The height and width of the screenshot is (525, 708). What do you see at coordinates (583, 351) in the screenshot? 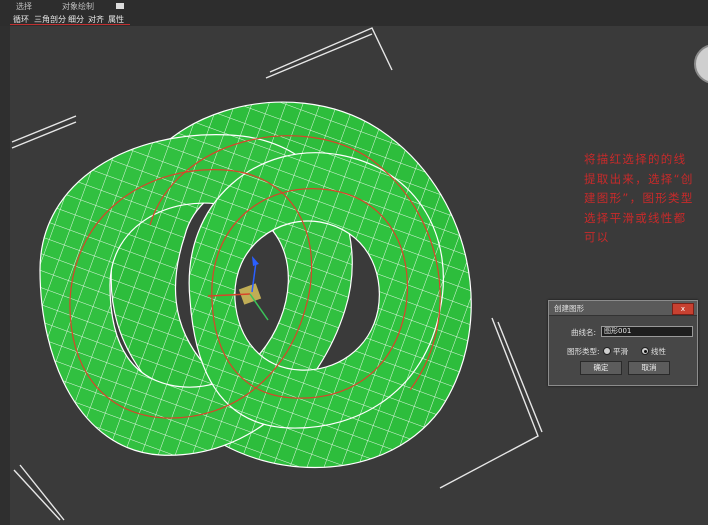
I see `shape-type-label: 图形类型:` at bounding box center [583, 351].